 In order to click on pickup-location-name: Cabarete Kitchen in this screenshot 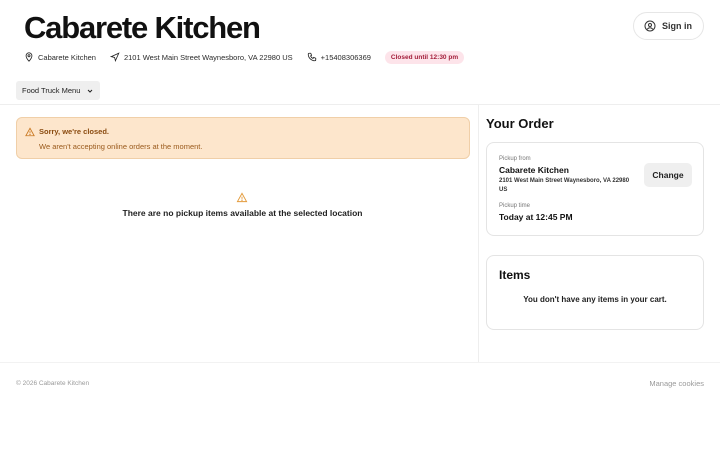, I will do `click(534, 170)`.